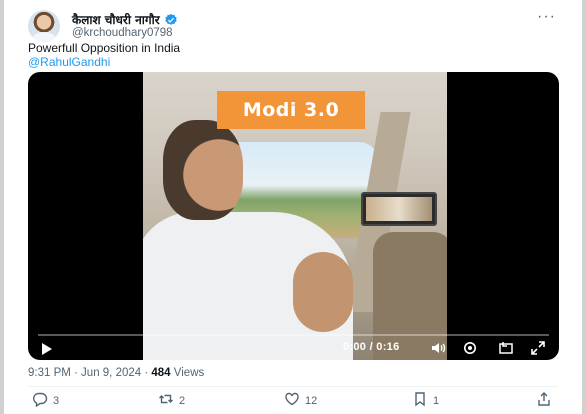  What do you see at coordinates (203, 170) in the screenshot?
I see `passenger-head` at bounding box center [203, 170].